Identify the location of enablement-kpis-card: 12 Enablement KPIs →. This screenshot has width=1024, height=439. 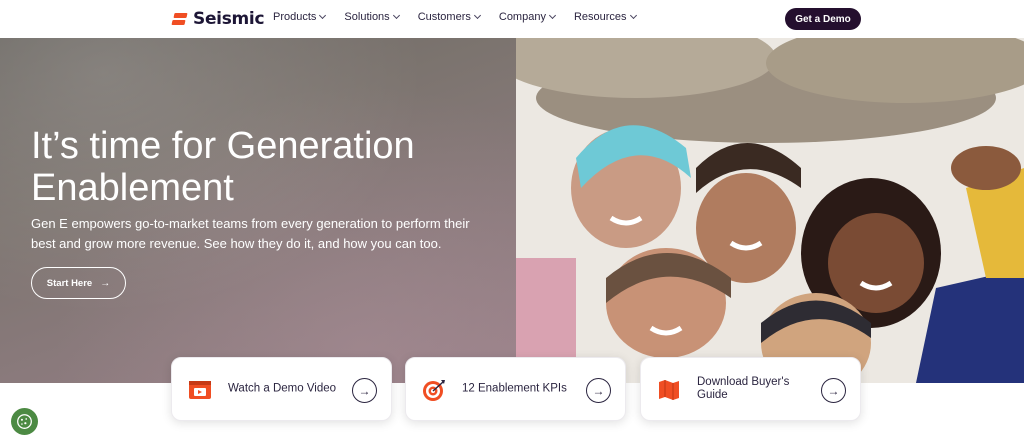
(515, 389).